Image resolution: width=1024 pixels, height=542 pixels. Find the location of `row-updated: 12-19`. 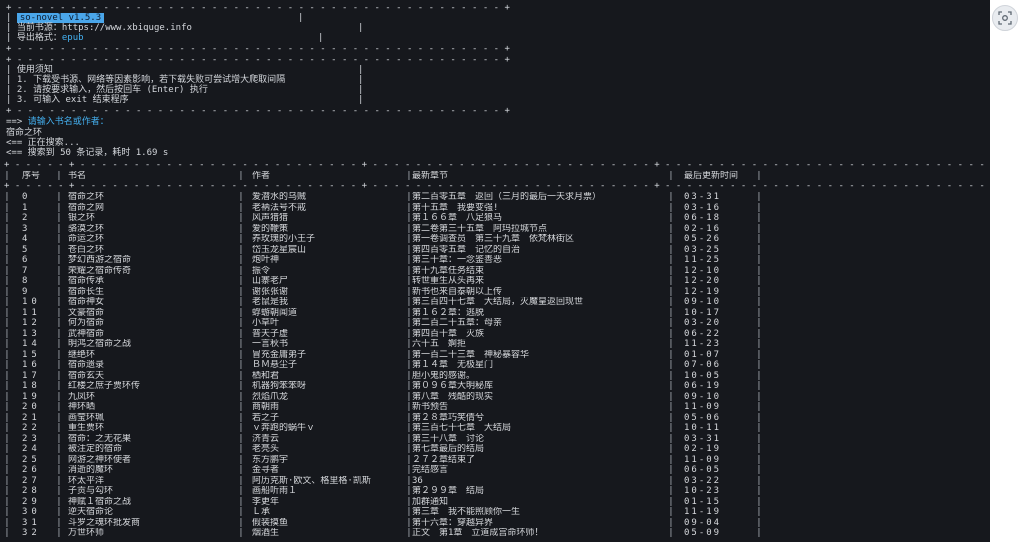

row-updated: 12-19 is located at coordinates (703, 291).